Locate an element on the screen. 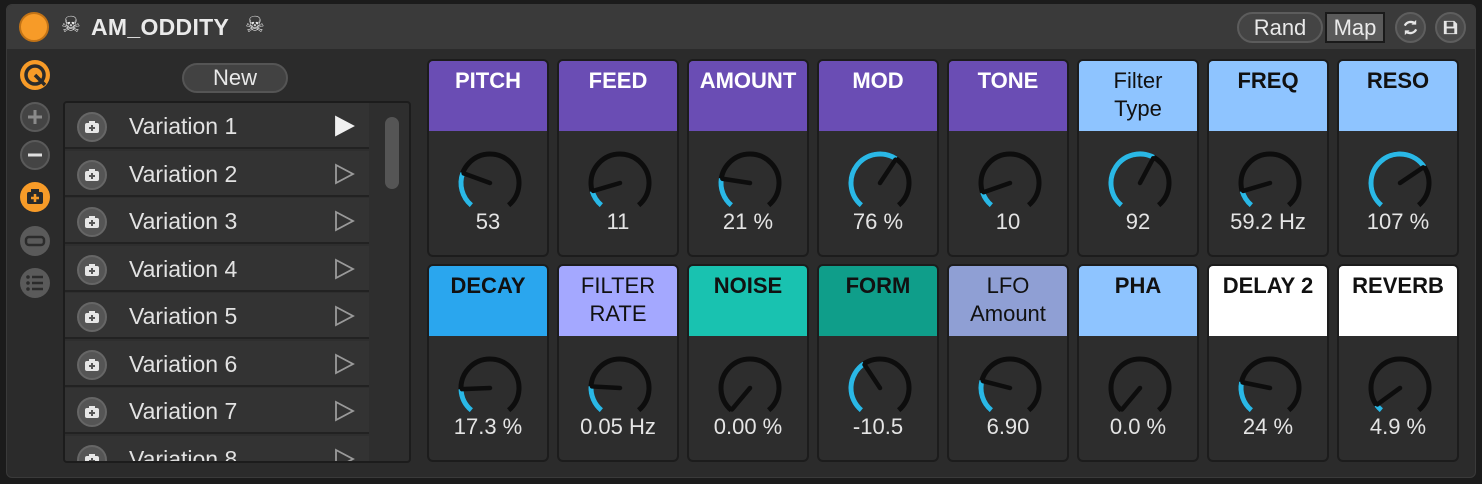 The image size is (1482, 484). macro-name-label: FREQ is located at coordinates (1268, 96).